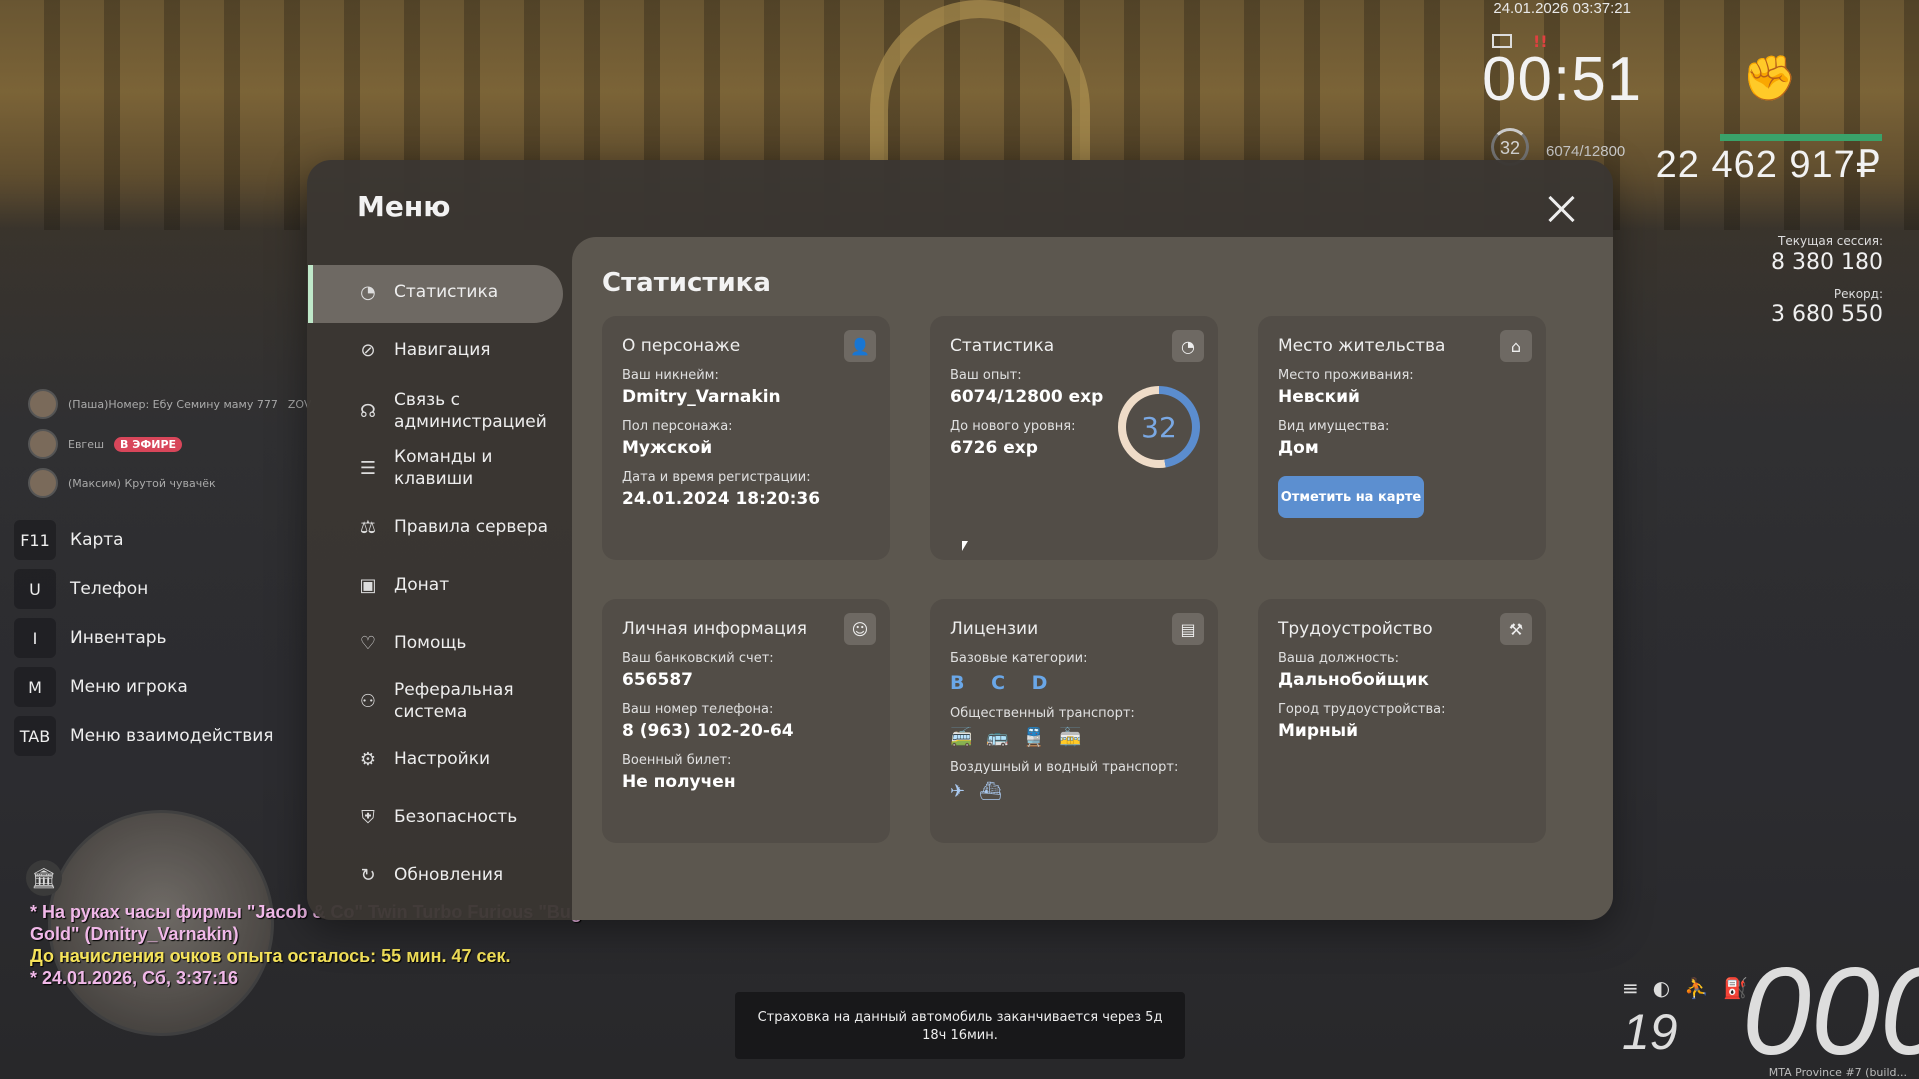 This screenshot has width=1919, height=1079. I want to click on keybind-label: Инвентарь, so click(118, 638).